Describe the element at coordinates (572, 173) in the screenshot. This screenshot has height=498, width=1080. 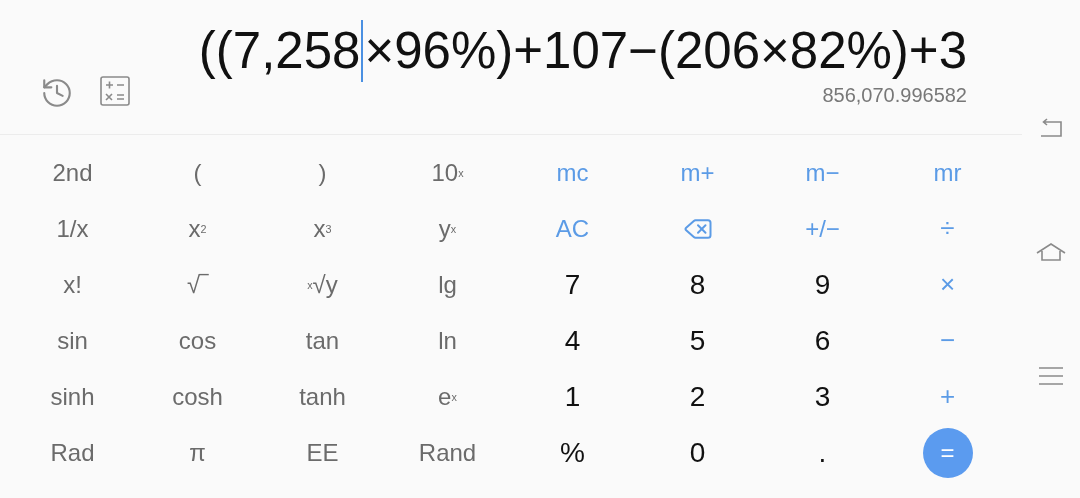
I see `calculator-key: mc` at that location.